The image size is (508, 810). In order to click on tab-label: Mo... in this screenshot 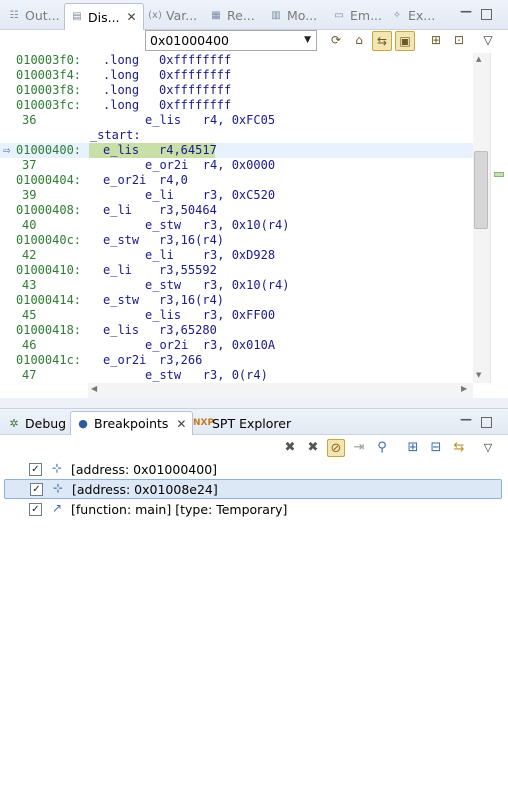, I will do `click(302, 15)`.